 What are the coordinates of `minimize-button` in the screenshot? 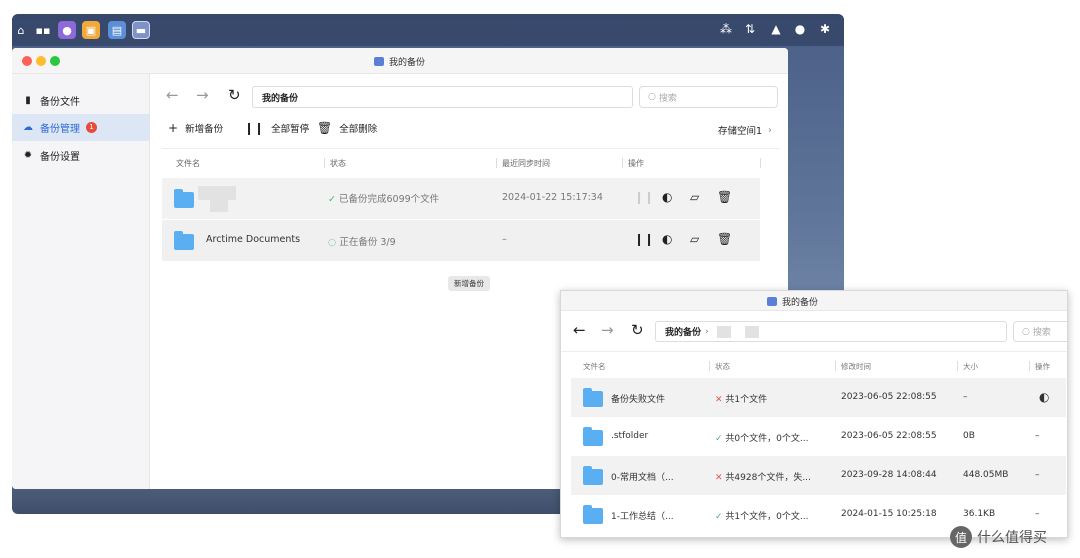 It's located at (41, 61).